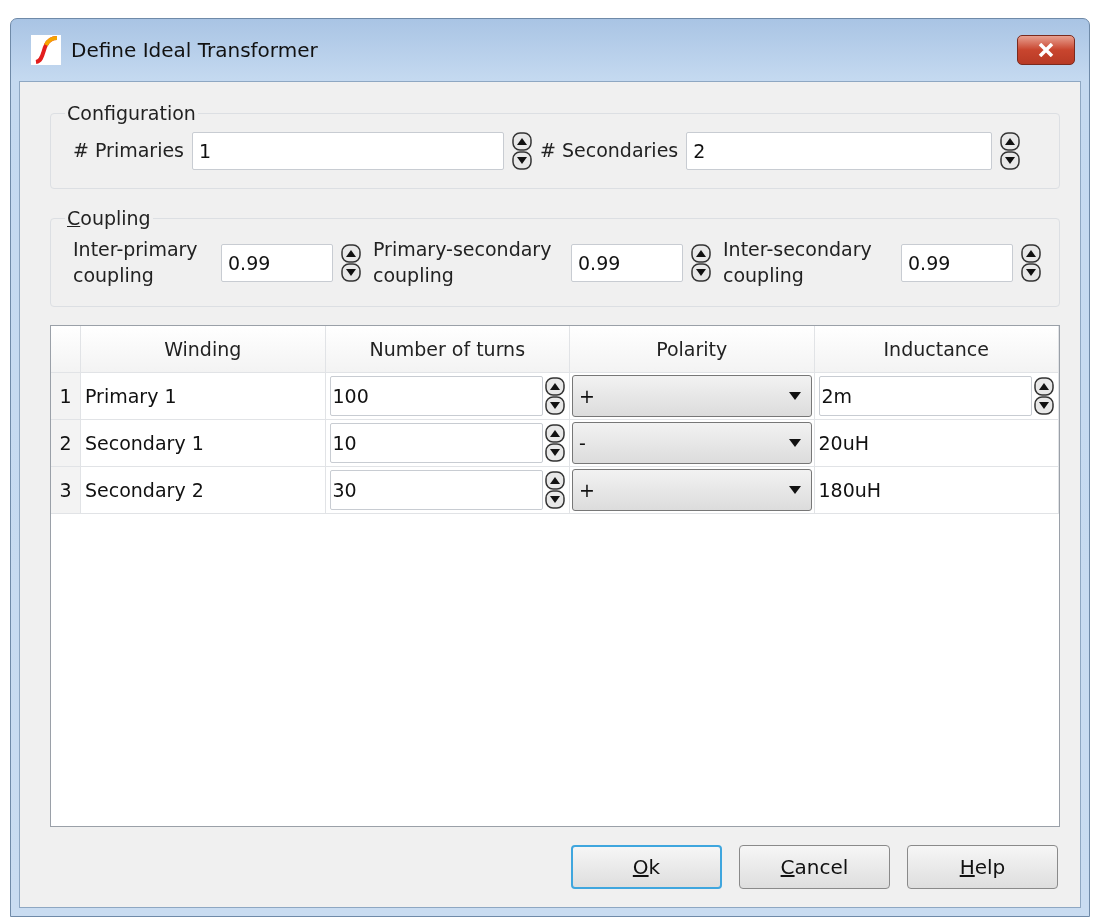 Image resolution: width=1094 pixels, height=917 pixels. What do you see at coordinates (203, 491) in the screenshot?
I see `table-cell: Secondary 2` at bounding box center [203, 491].